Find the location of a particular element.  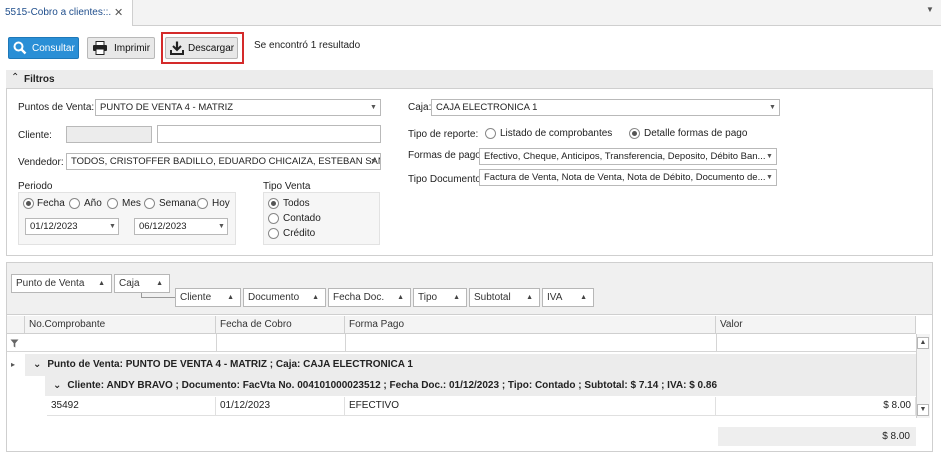

radio-detalle is located at coordinates (634, 133).